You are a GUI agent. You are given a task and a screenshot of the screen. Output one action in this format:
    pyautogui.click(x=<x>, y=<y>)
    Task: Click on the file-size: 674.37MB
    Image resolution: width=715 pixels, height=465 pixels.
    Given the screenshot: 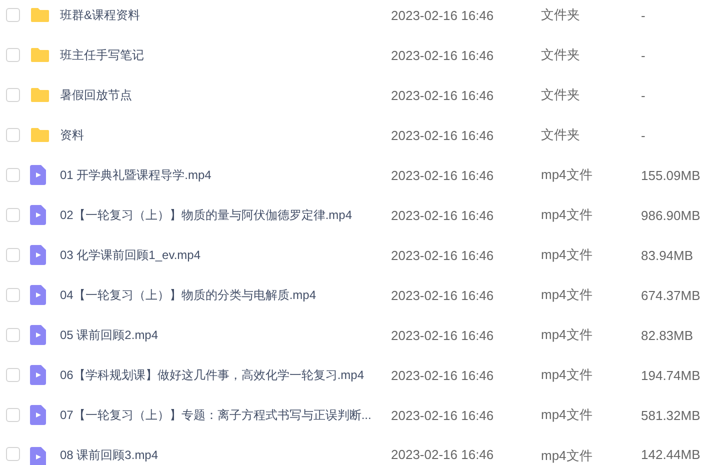 What is the action you would take?
    pyautogui.click(x=671, y=295)
    